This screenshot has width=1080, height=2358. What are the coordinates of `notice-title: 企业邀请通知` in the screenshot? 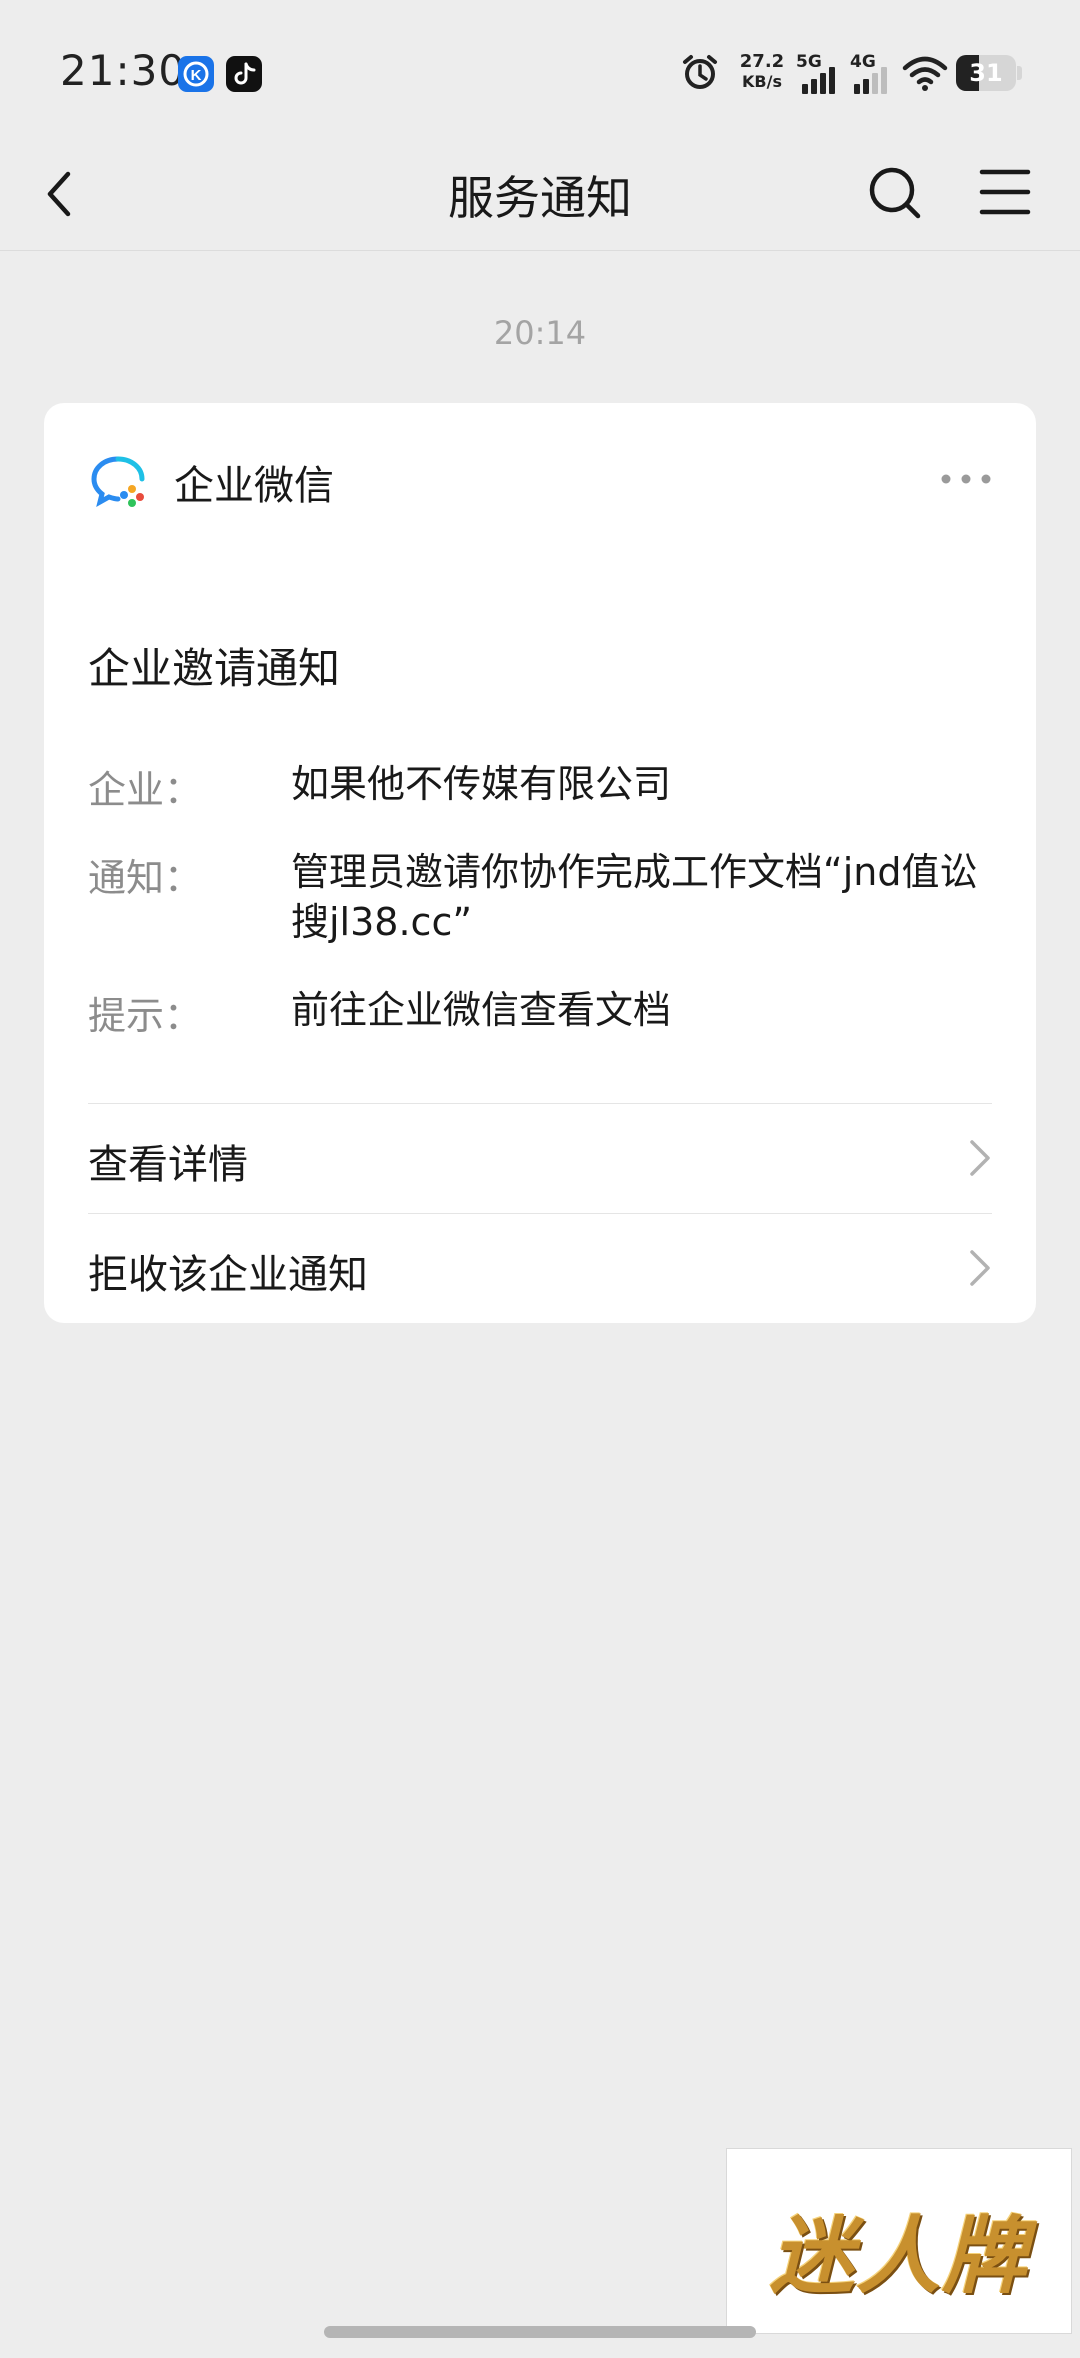 It's located at (214, 668).